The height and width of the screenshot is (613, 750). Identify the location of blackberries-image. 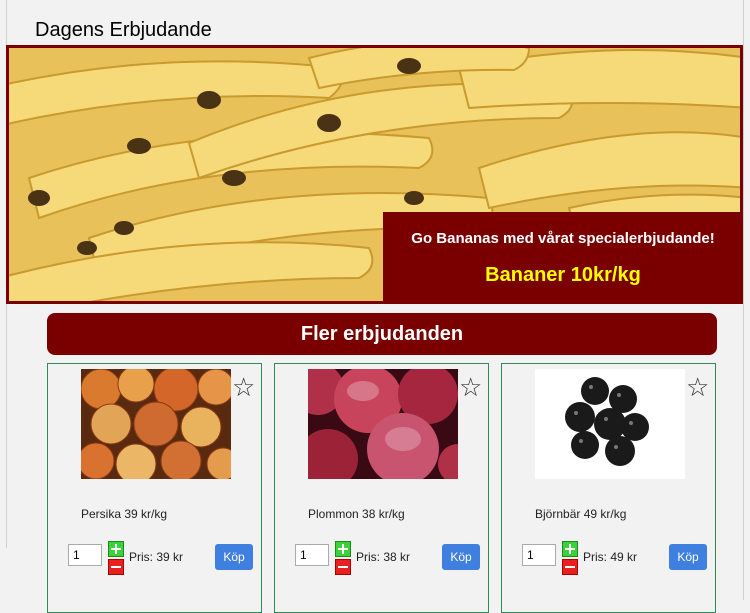
(610, 424).